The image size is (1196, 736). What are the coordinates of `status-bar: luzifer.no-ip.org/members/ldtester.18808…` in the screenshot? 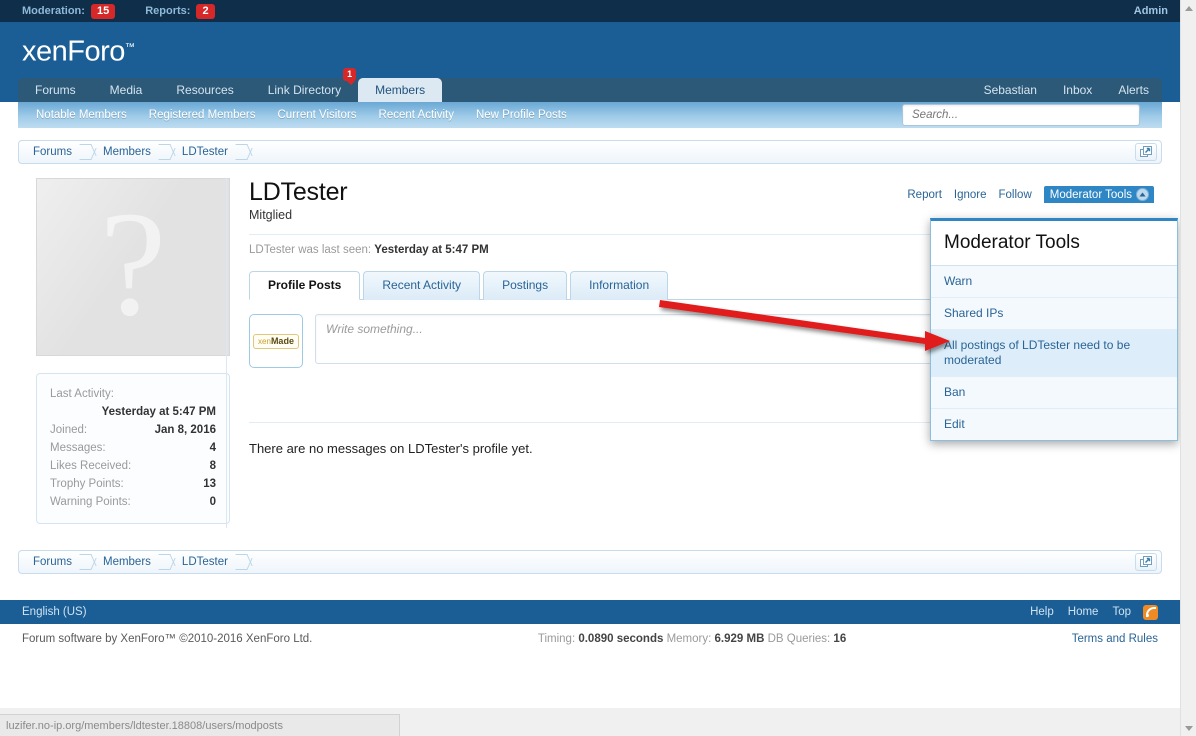 It's located at (200, 725).